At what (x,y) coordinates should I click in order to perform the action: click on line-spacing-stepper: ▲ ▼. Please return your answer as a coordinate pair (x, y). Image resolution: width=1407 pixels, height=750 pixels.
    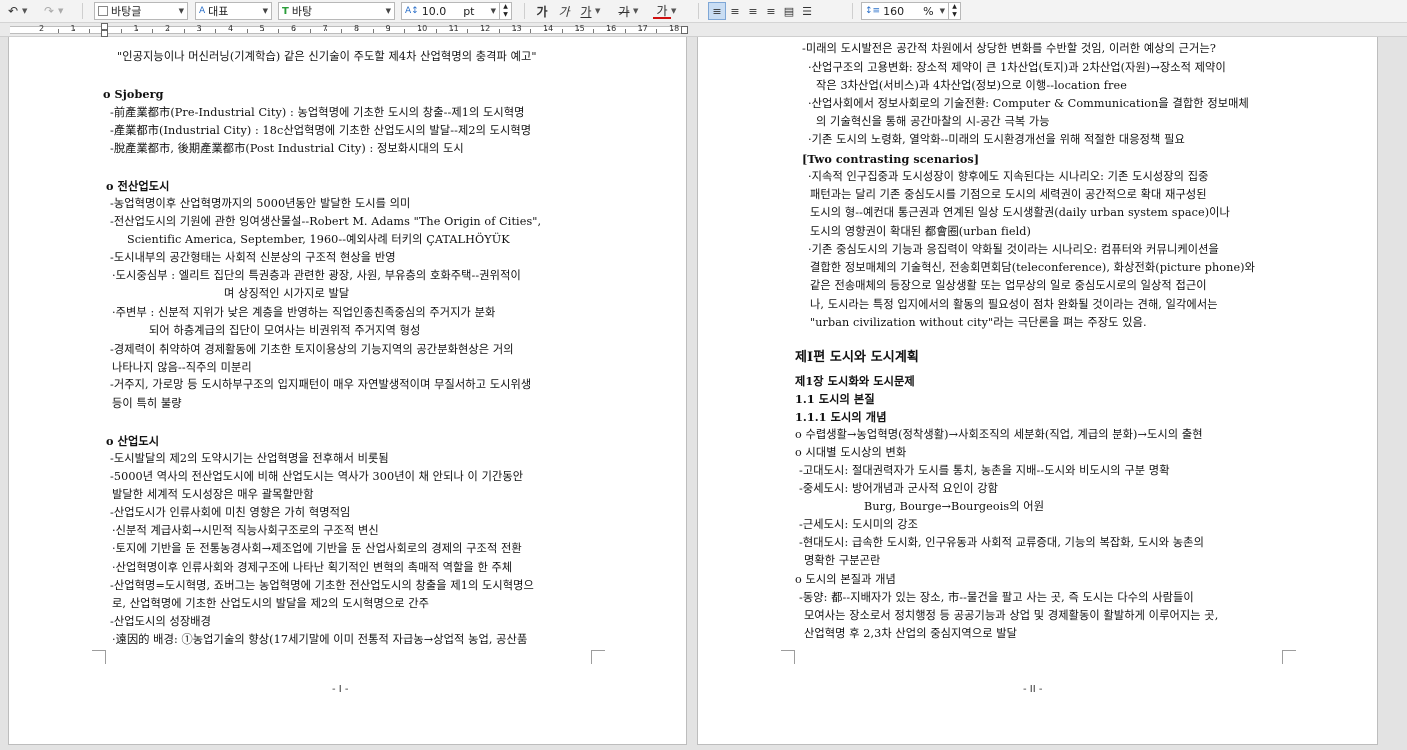
    Looking at the image, I should click on (955, 11).